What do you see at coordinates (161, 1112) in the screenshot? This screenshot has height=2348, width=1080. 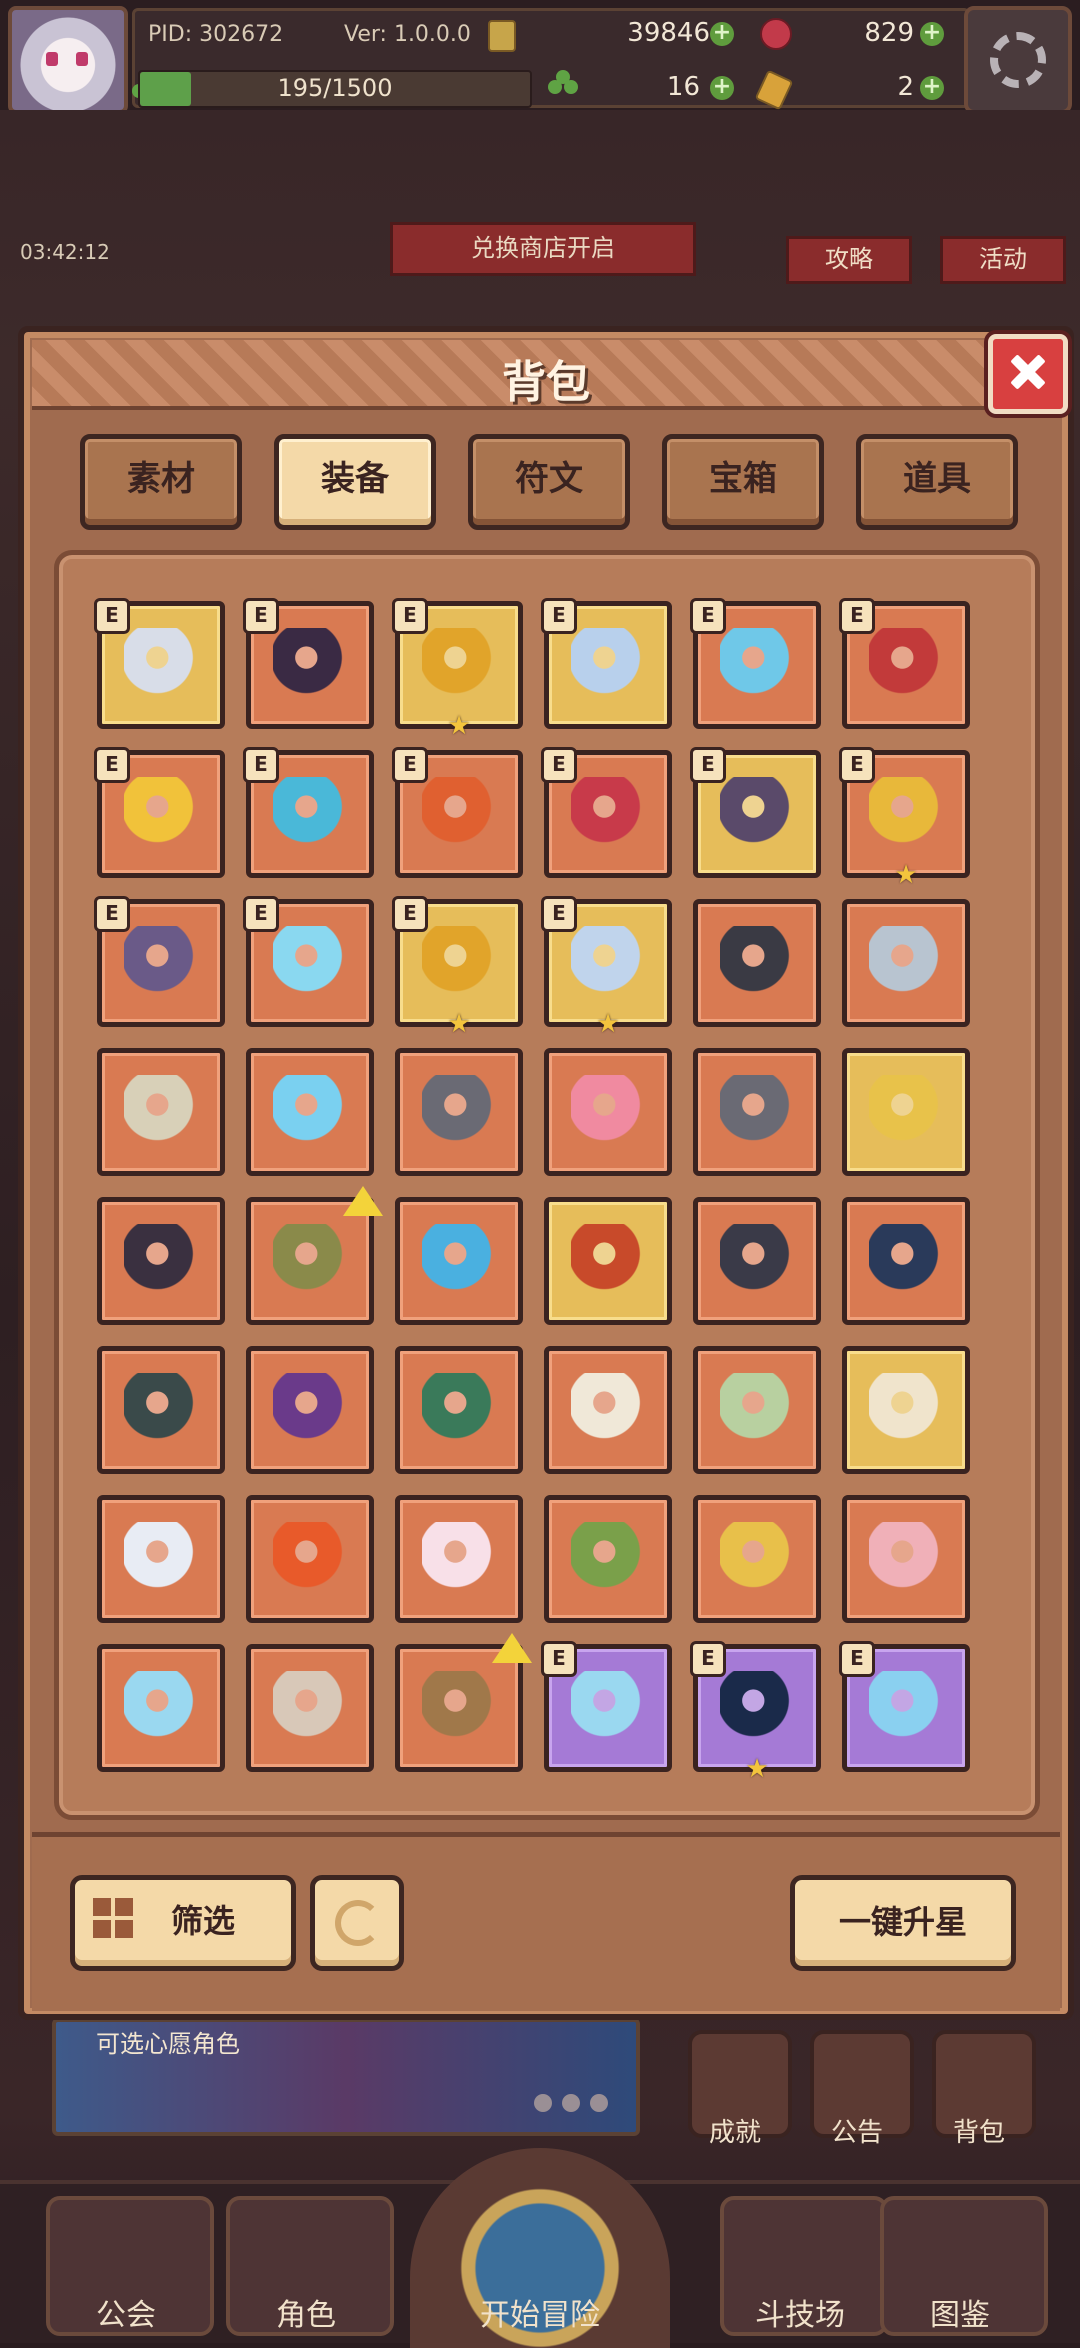 I see `inventory-slot-battle-axe` at bounding box center [161, 1112].